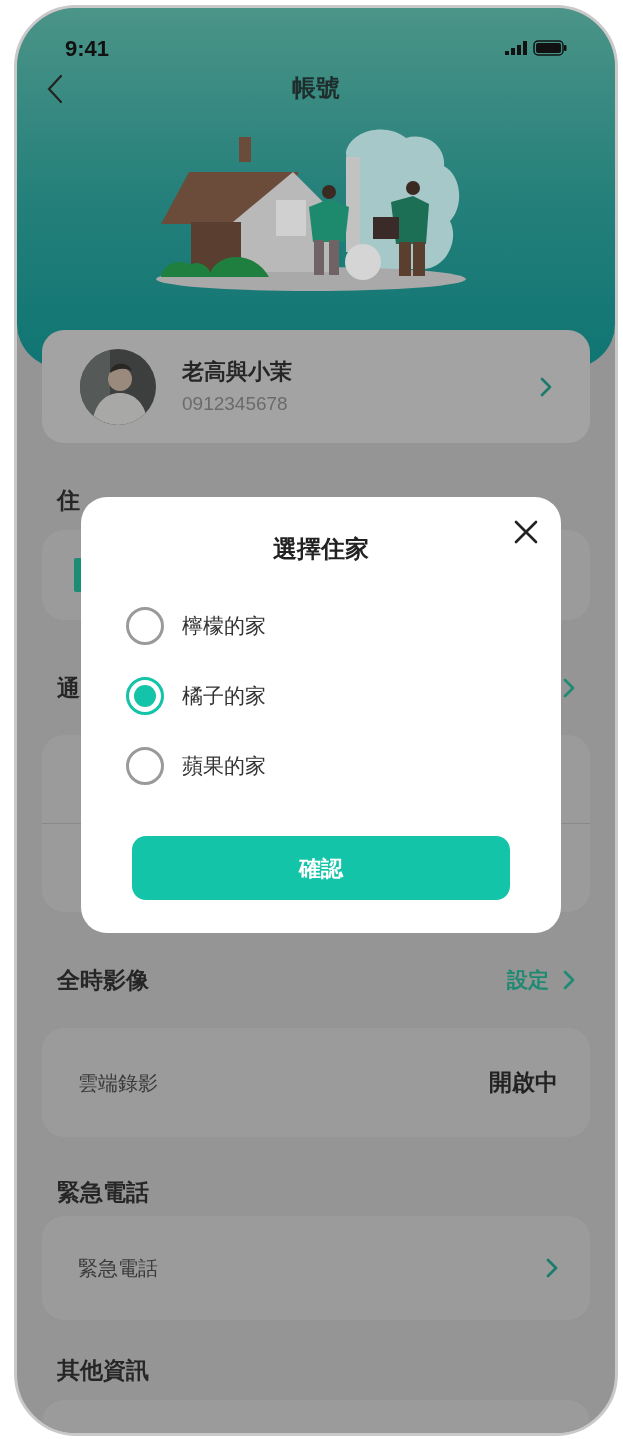 This screenshot has width=623, height=1439. Describe the element at coordinates (103, 980) in the screenshot. I see `section-title: 全時影像` at that location.